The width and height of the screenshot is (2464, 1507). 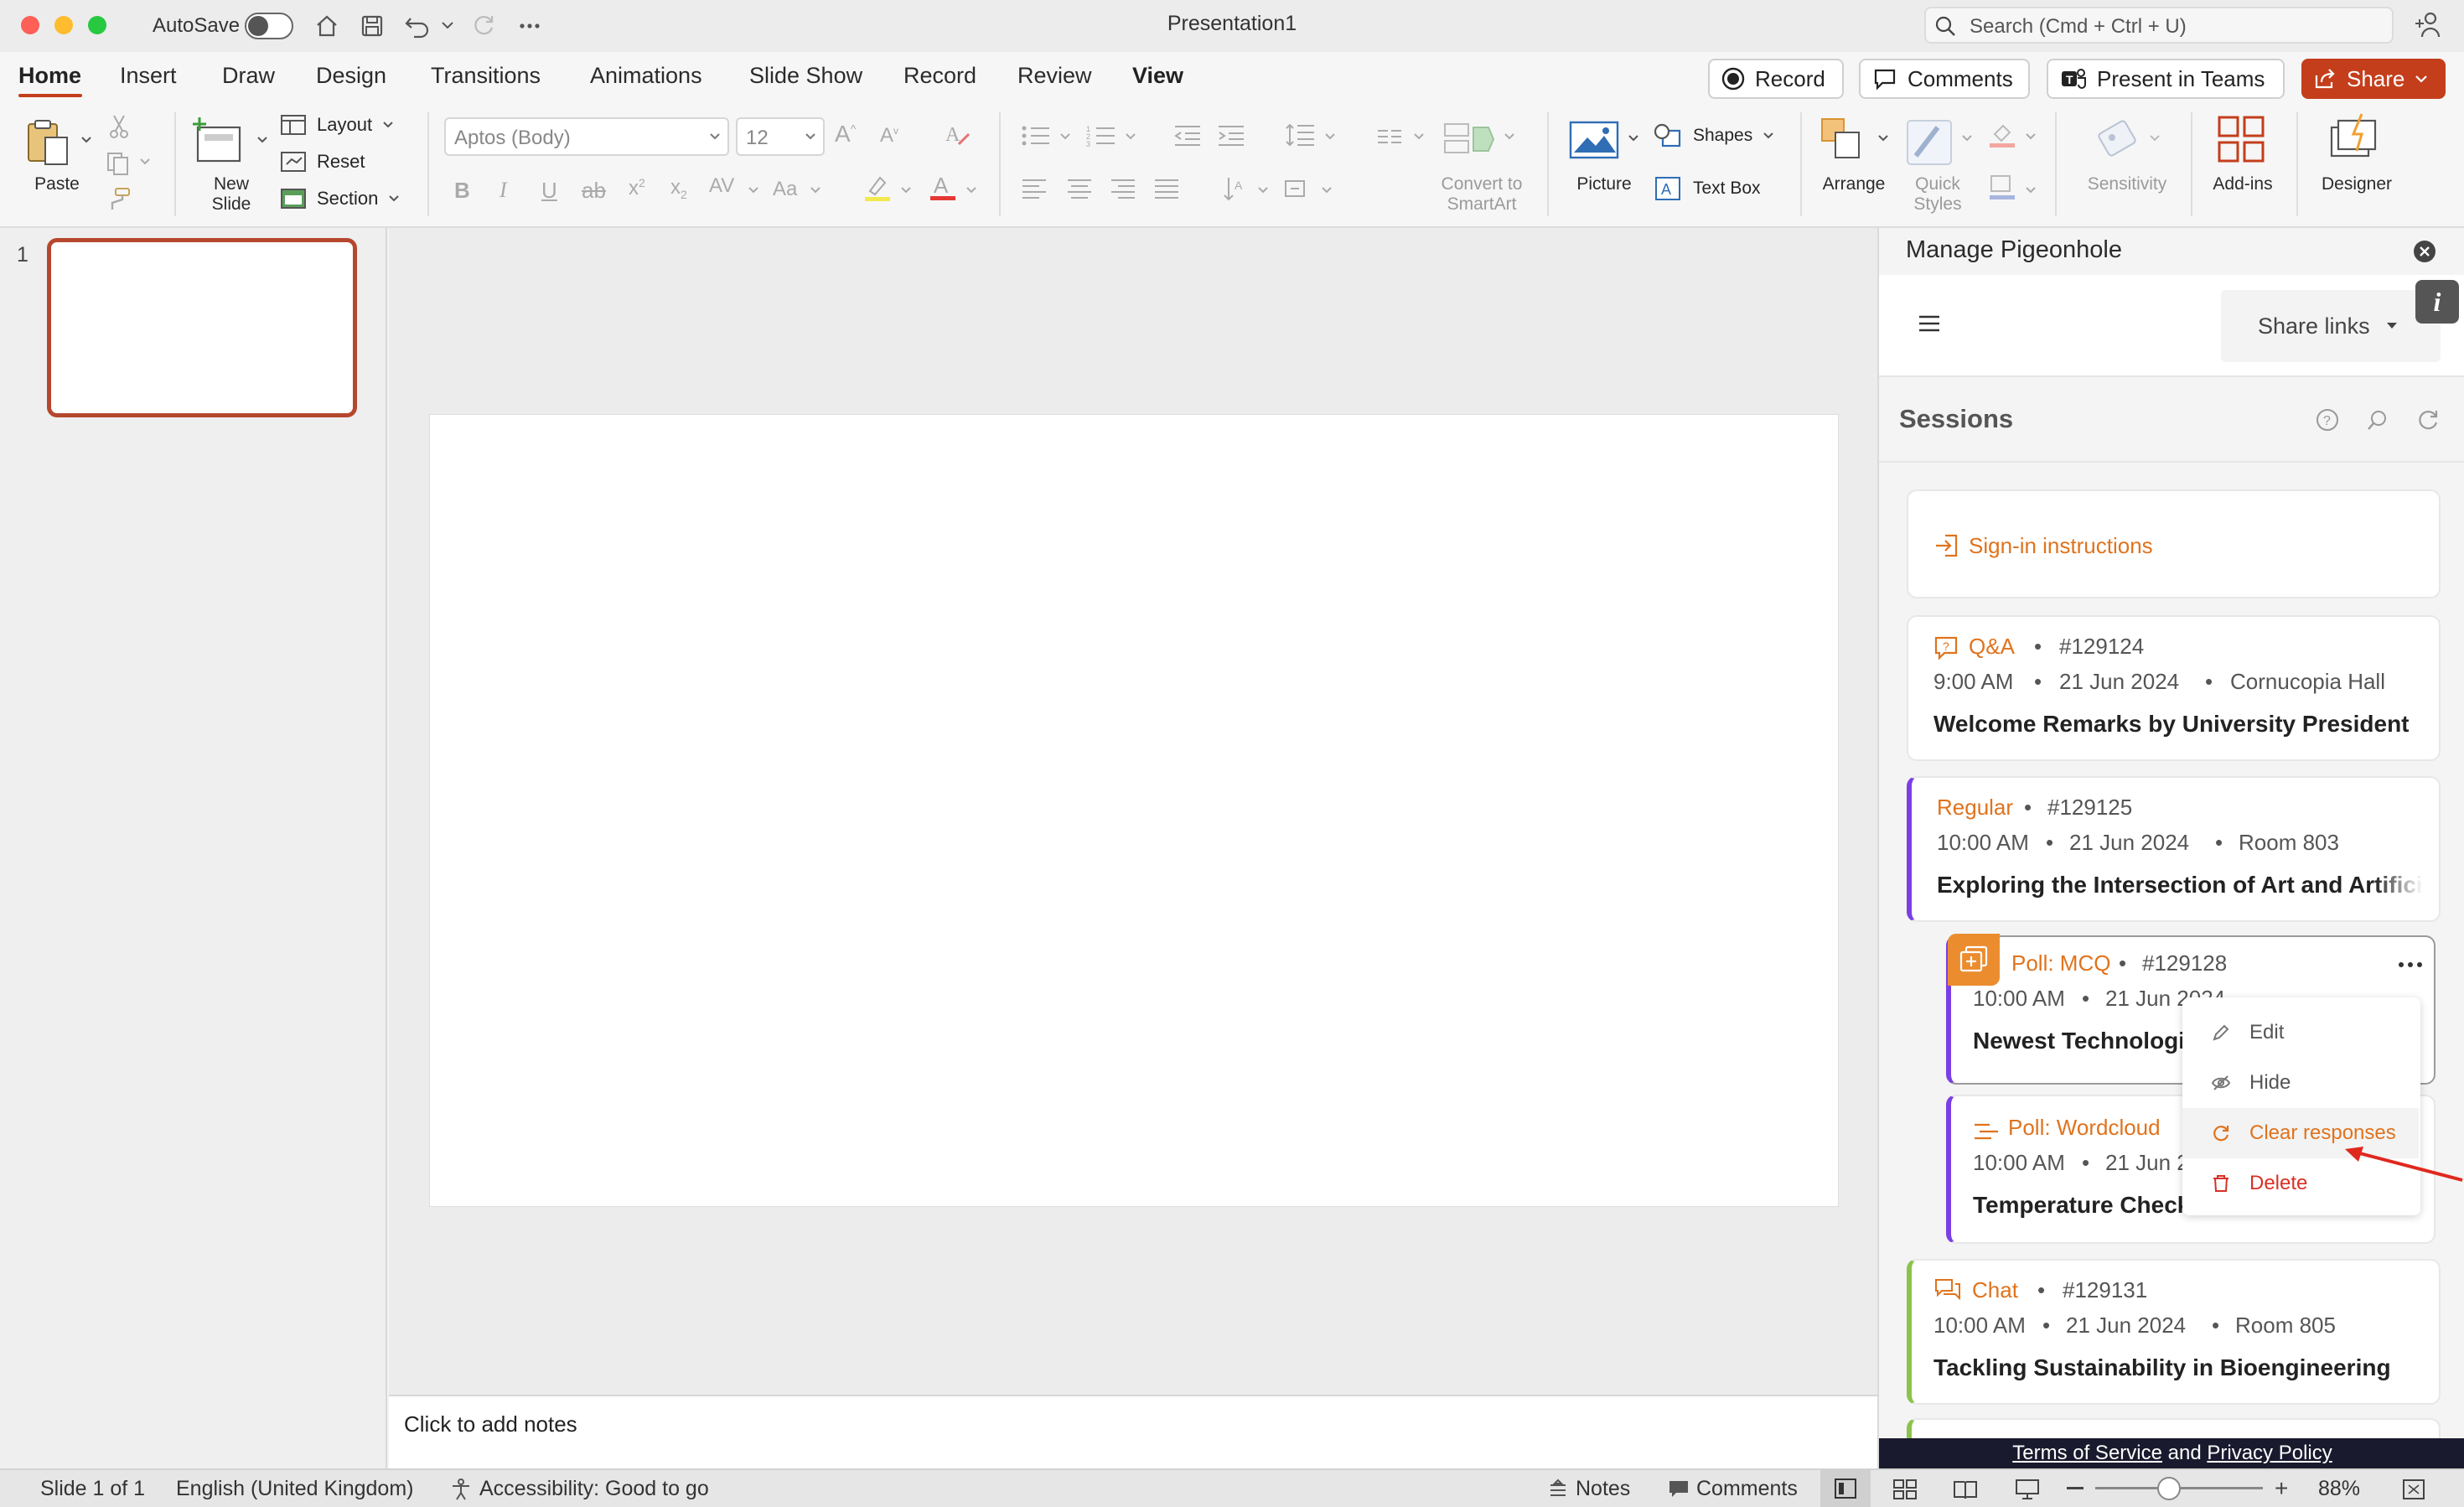 I want to click on zoom-slider-thumb, so click(x=2169, y=1488).